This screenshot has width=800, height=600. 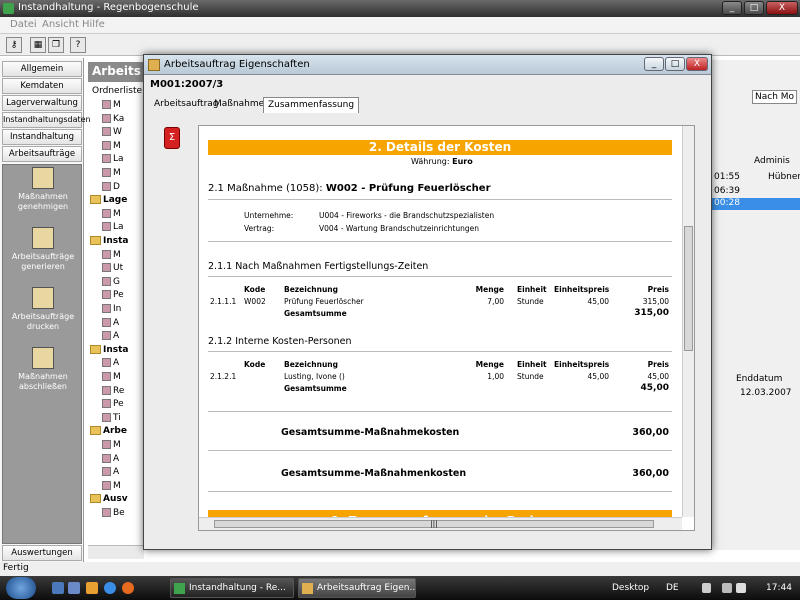 What do you see at coordinates (172, 138) in the screenshot?
I see `sum-icon: Σ` at bounding box center [172, 138].